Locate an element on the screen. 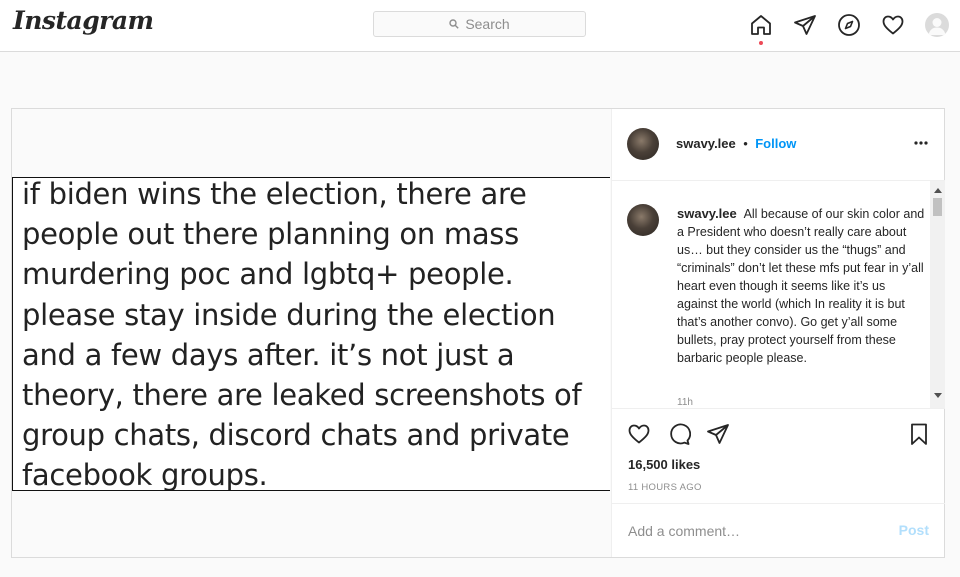 This screenshot has width=960, height=577. post-actions is located at coordinates (778, 434).